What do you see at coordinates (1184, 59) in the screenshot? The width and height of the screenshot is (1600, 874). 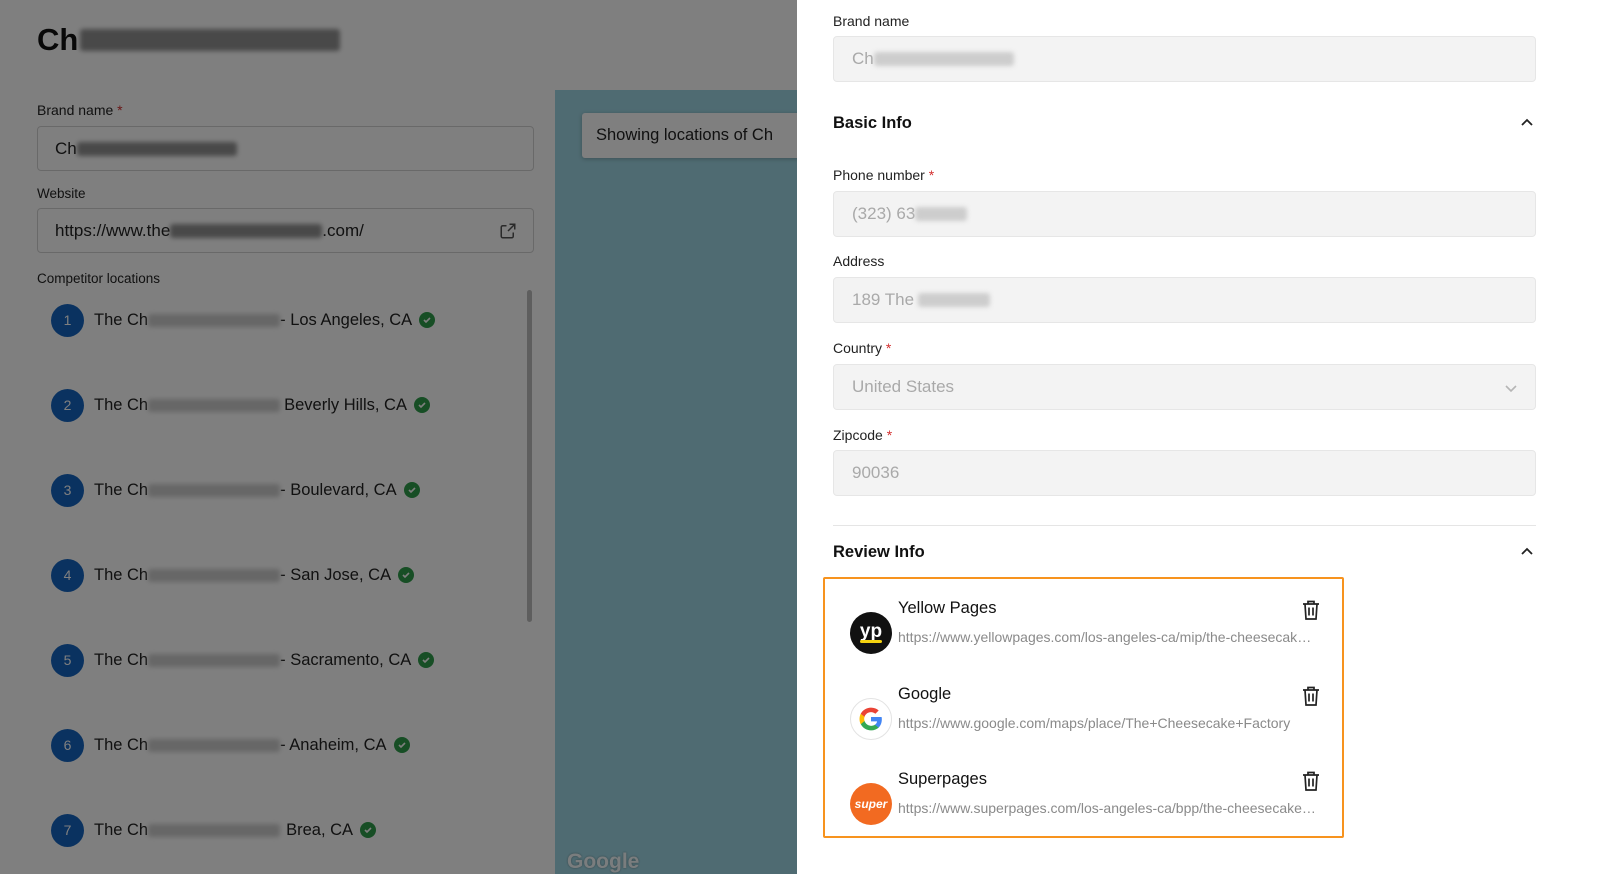 I see `brand-name-field: Ch` at bounding box center [1184, 59].